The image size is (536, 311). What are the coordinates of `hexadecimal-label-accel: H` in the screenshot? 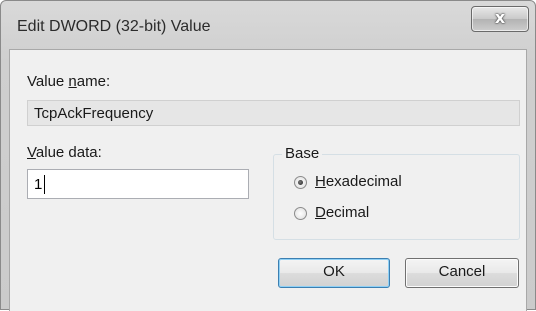 It's located at (320, 181).